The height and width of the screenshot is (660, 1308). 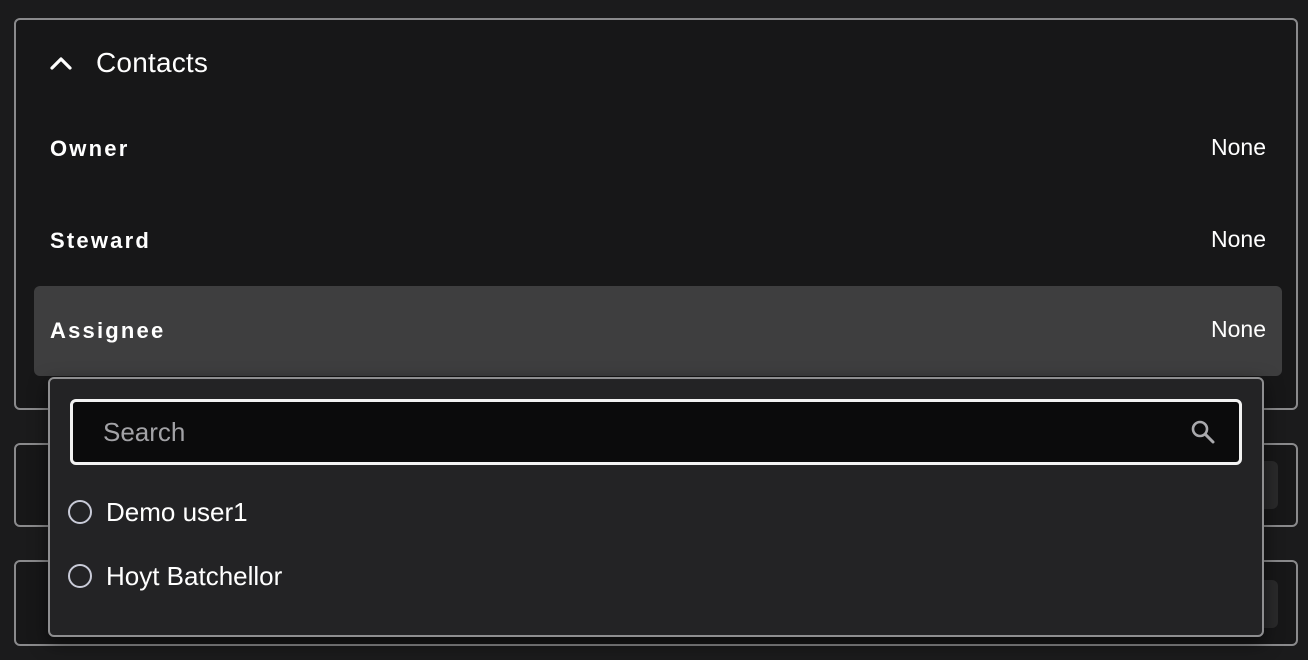 What do you see at coordinates (194, 575) in the screenshot?
I see `option-label: Hoyt Batchellor` at bounding box center [194, 575].